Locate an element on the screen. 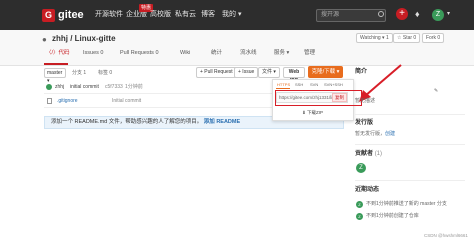 The width and height of the screenshot is (474, 241). tab-wiki: Wiki is located at coordinates (185, 53).